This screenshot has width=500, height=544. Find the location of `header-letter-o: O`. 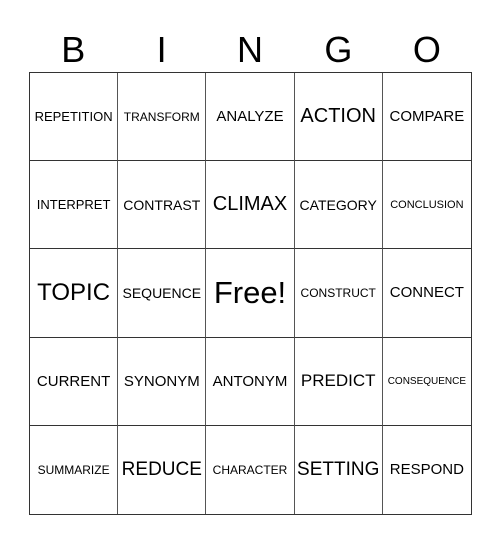

header-letter-o: O is located at coordinates (426, 49).